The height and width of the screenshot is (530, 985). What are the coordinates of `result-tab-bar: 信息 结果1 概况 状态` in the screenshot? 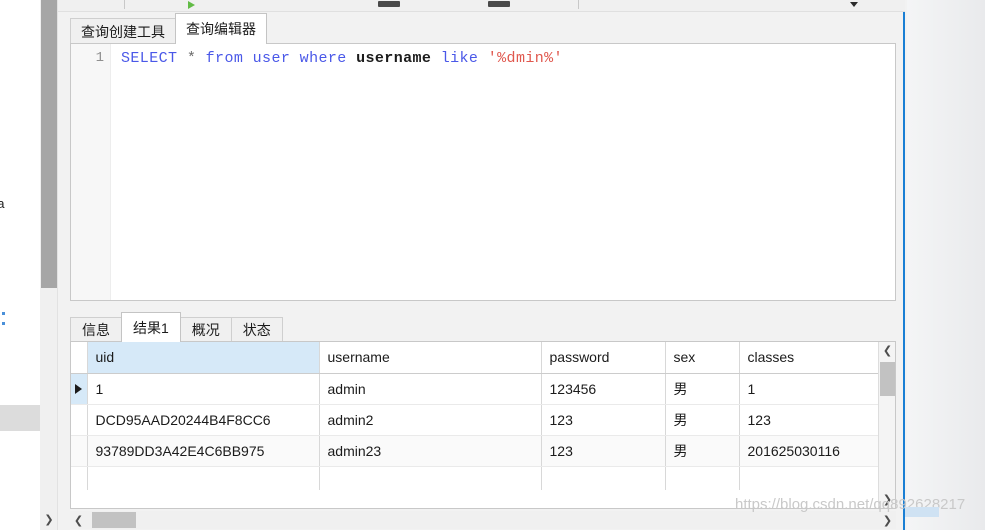 It's located at (176, 326).